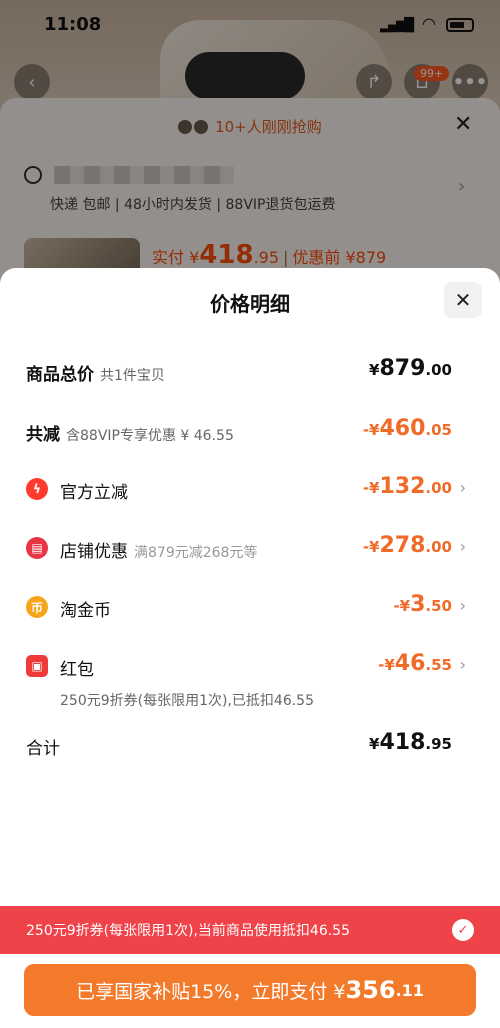 The height and width of the screenshot is (1028, 500). Describe the element at coordinates (402, 486) in the screenshot. I see `discount-int: 132` at that location.